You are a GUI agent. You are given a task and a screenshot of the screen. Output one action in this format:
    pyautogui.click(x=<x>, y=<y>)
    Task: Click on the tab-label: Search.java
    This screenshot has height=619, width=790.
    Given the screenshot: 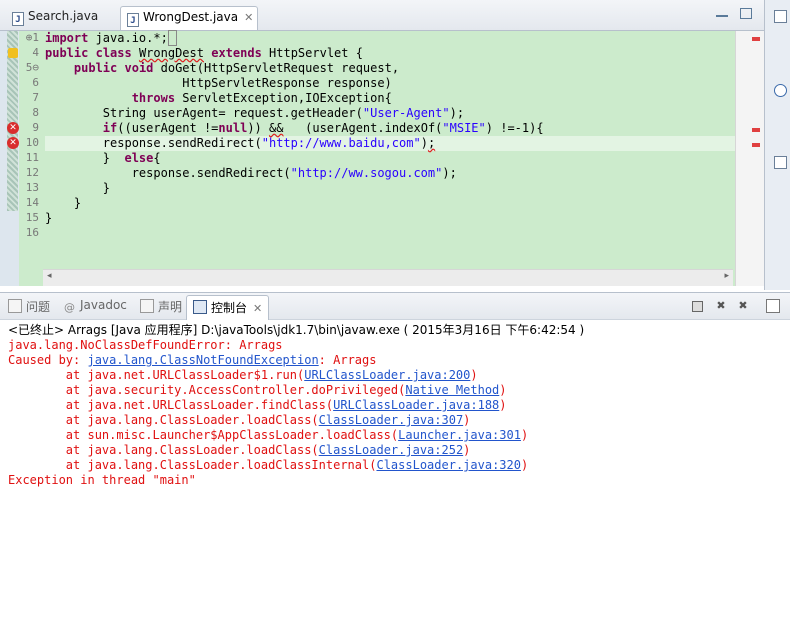 What is the action you would take?
    pyautogui.click(x=63, y=16)
    